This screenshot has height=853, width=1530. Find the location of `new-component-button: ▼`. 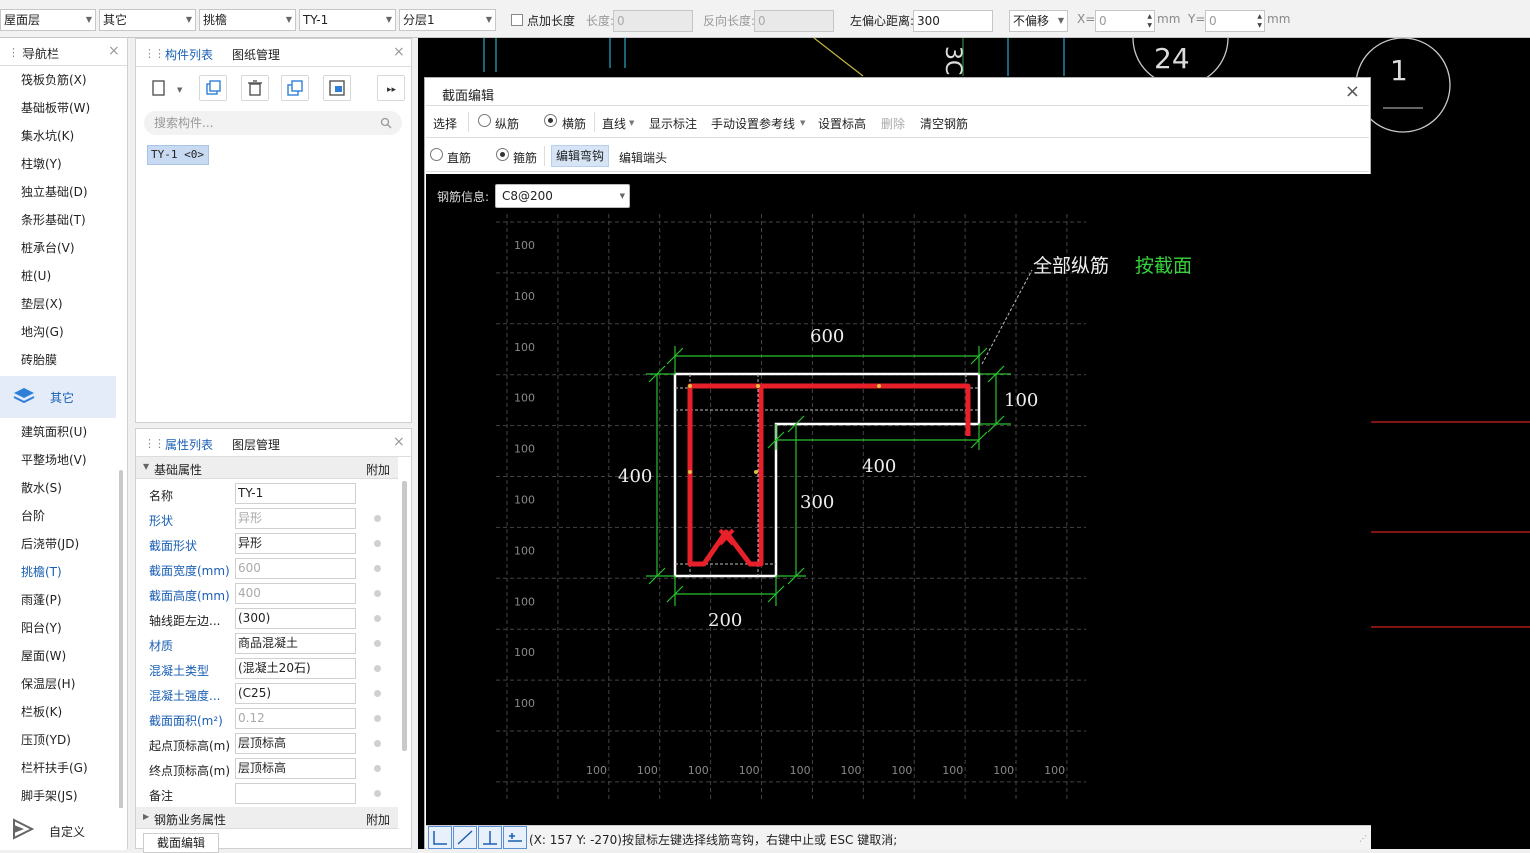

new-component-button: ▼ is located at coordinates (166, 88).